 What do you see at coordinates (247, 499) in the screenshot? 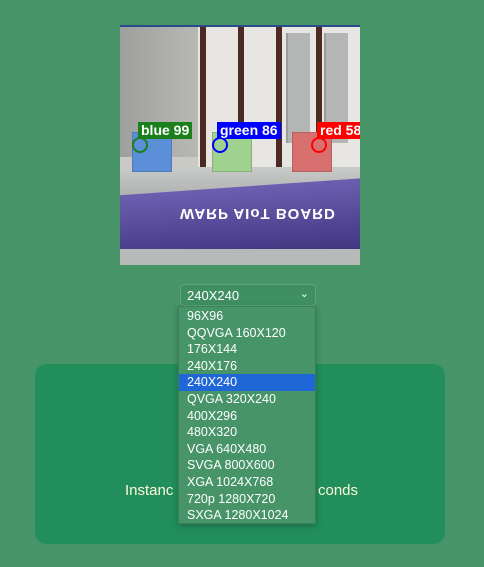
I see `resolution-option: 720p 1280X720` at bounding box center [247, 499].